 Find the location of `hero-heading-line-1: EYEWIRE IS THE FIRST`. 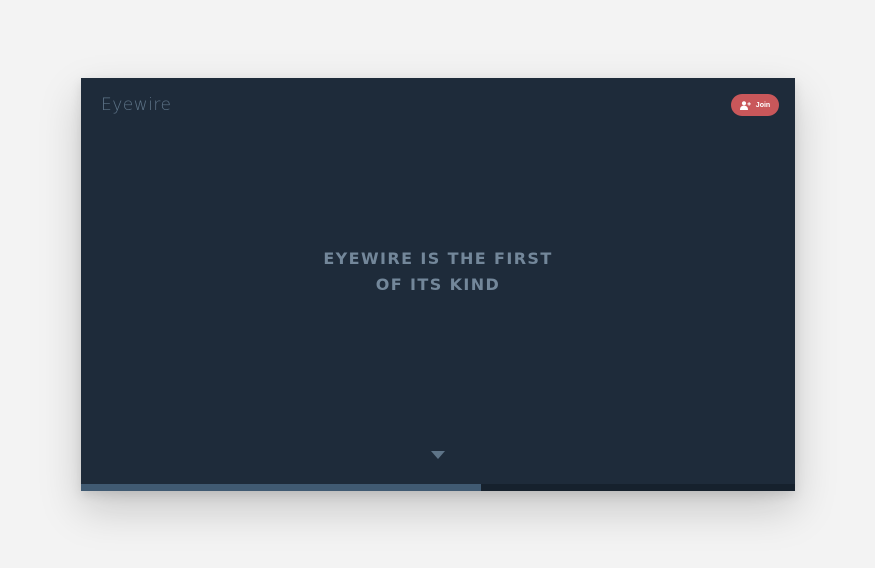

hero-heading-line-1: EYEWIRE IS THE FIRST is located at coordinates (438, 258).